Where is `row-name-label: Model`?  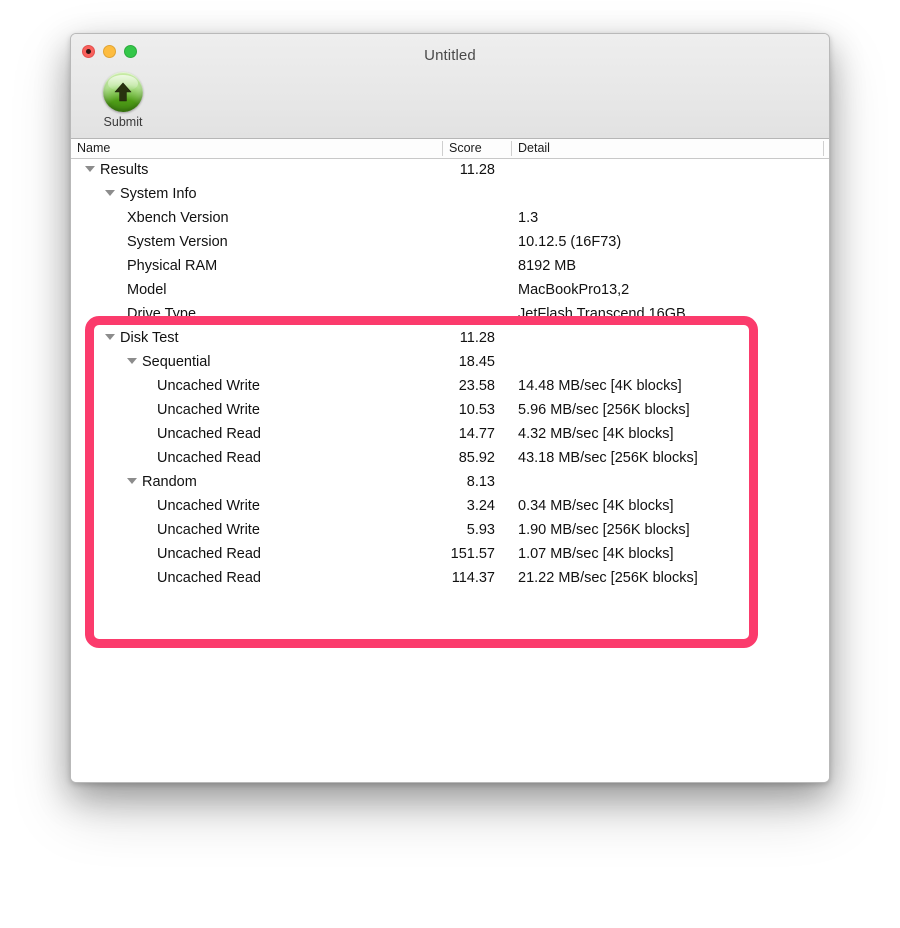
row-name-label: Model is located at coordinates (147, 290).